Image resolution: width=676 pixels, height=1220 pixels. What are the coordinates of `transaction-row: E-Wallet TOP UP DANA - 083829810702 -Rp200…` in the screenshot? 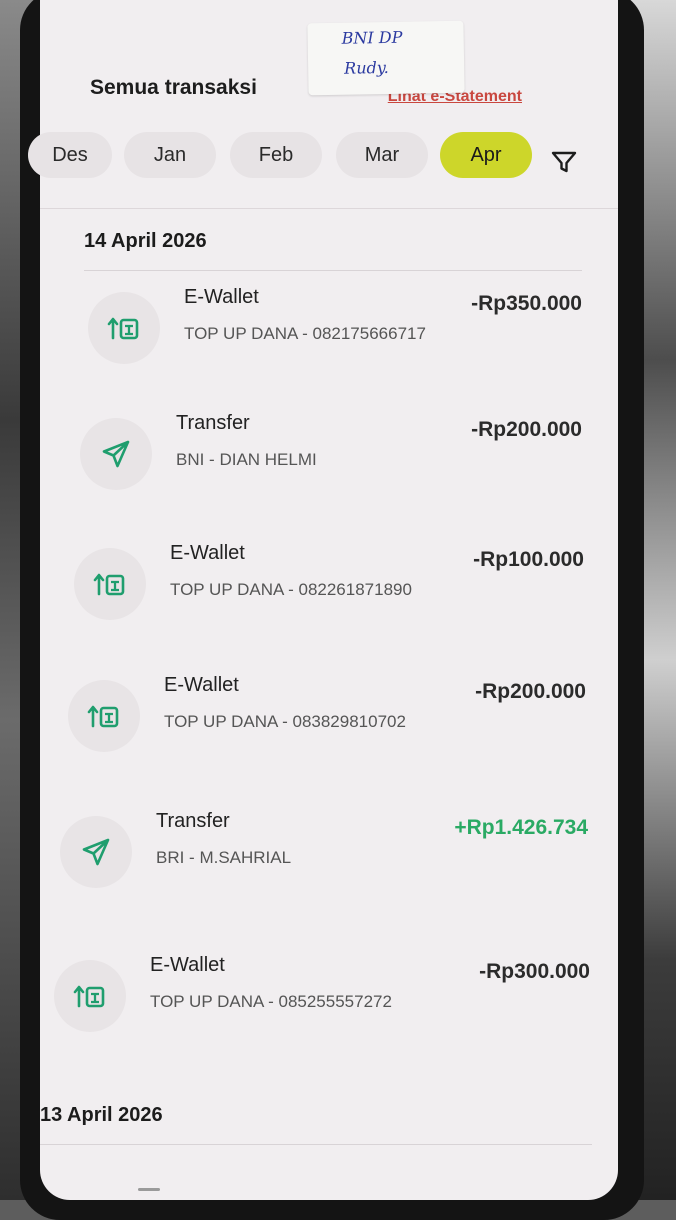 It's located at (327, 727).